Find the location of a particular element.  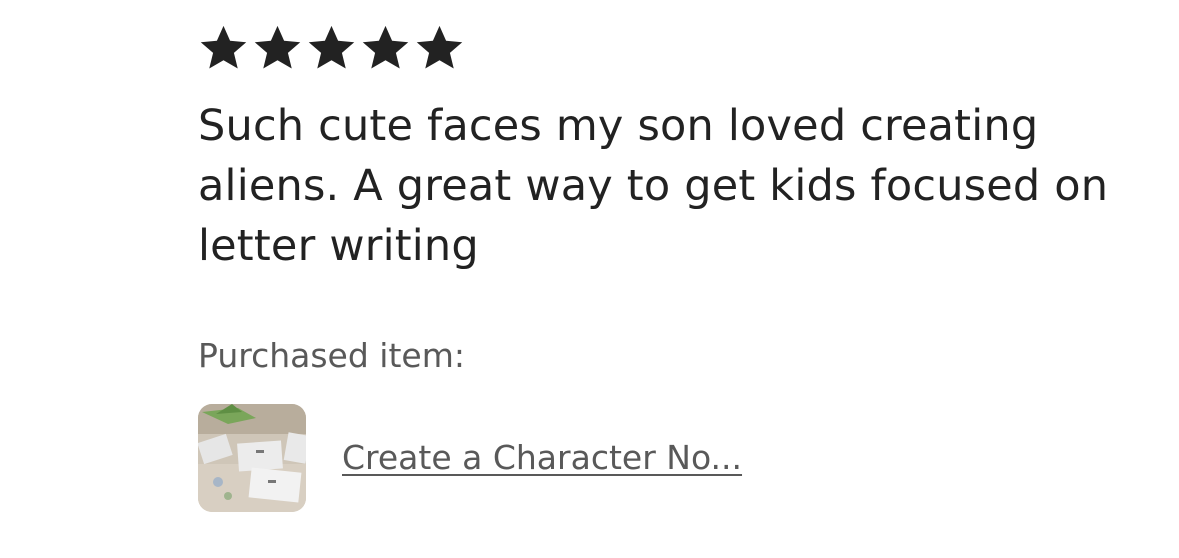

product-thumbnail is located at coordinates (252, 458).